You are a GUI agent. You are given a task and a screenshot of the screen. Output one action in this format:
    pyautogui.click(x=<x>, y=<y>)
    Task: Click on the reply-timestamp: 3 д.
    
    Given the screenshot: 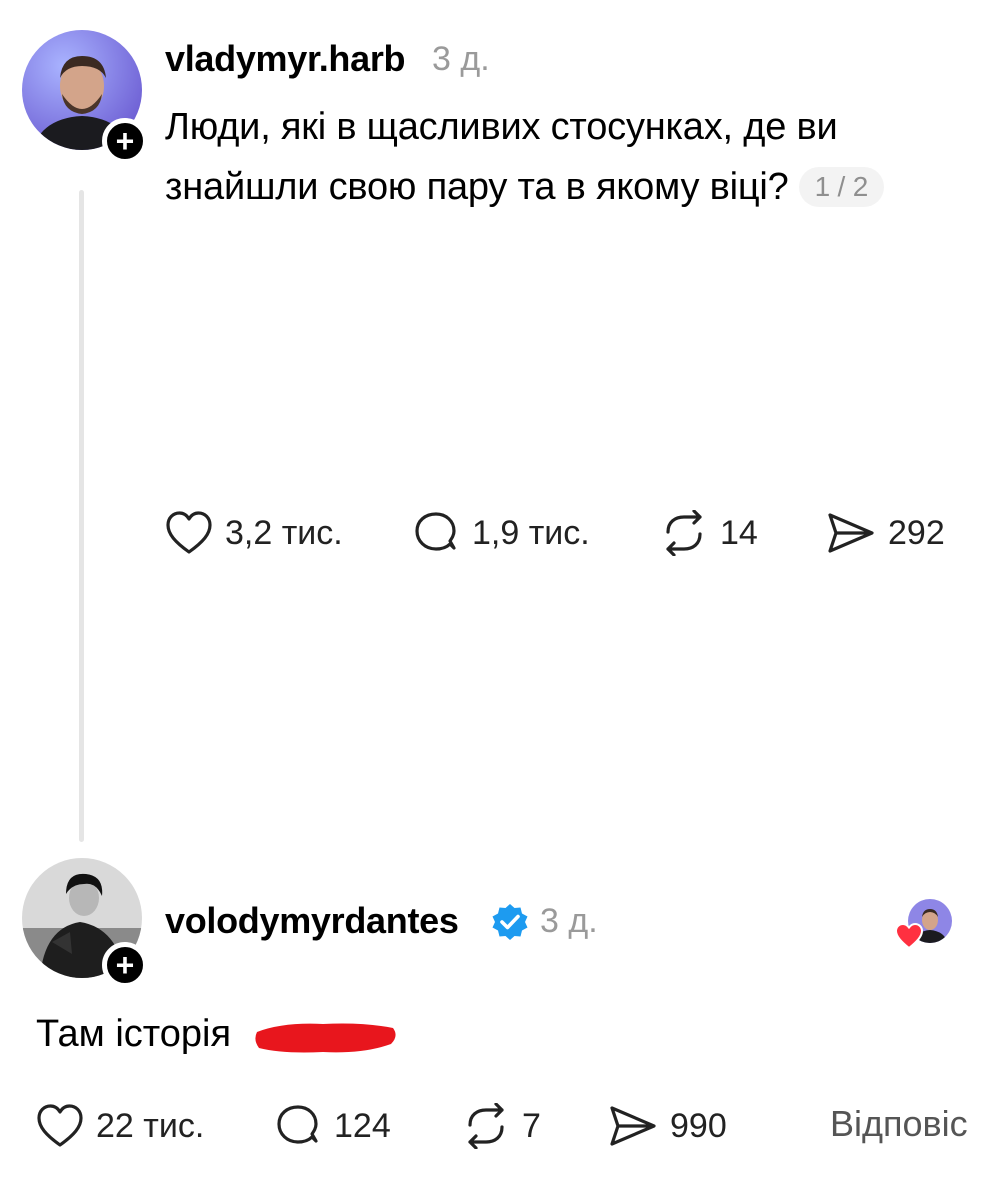 What is the action you would take?
    pyautogui.click(x=569, y=921)
    